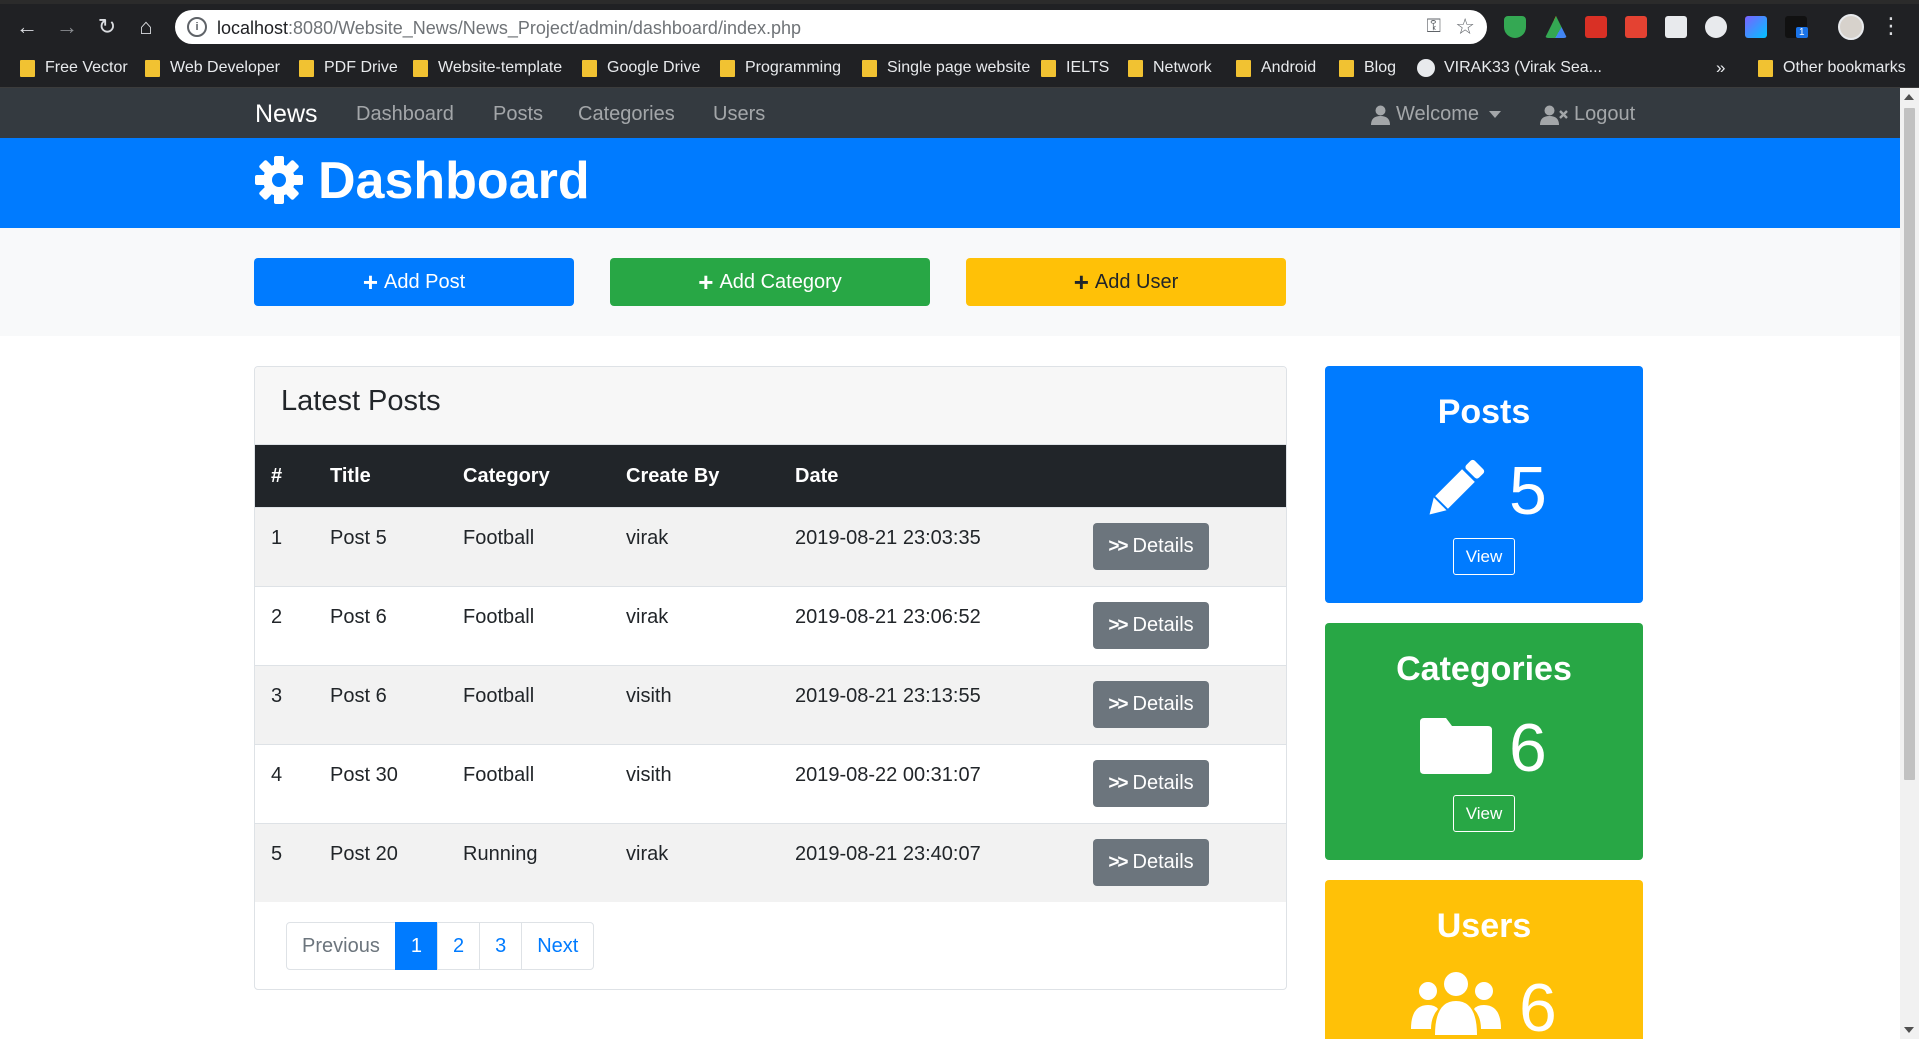  I want to click on bookmark-pdf-drive: PDF Drive, so click(348, 68).